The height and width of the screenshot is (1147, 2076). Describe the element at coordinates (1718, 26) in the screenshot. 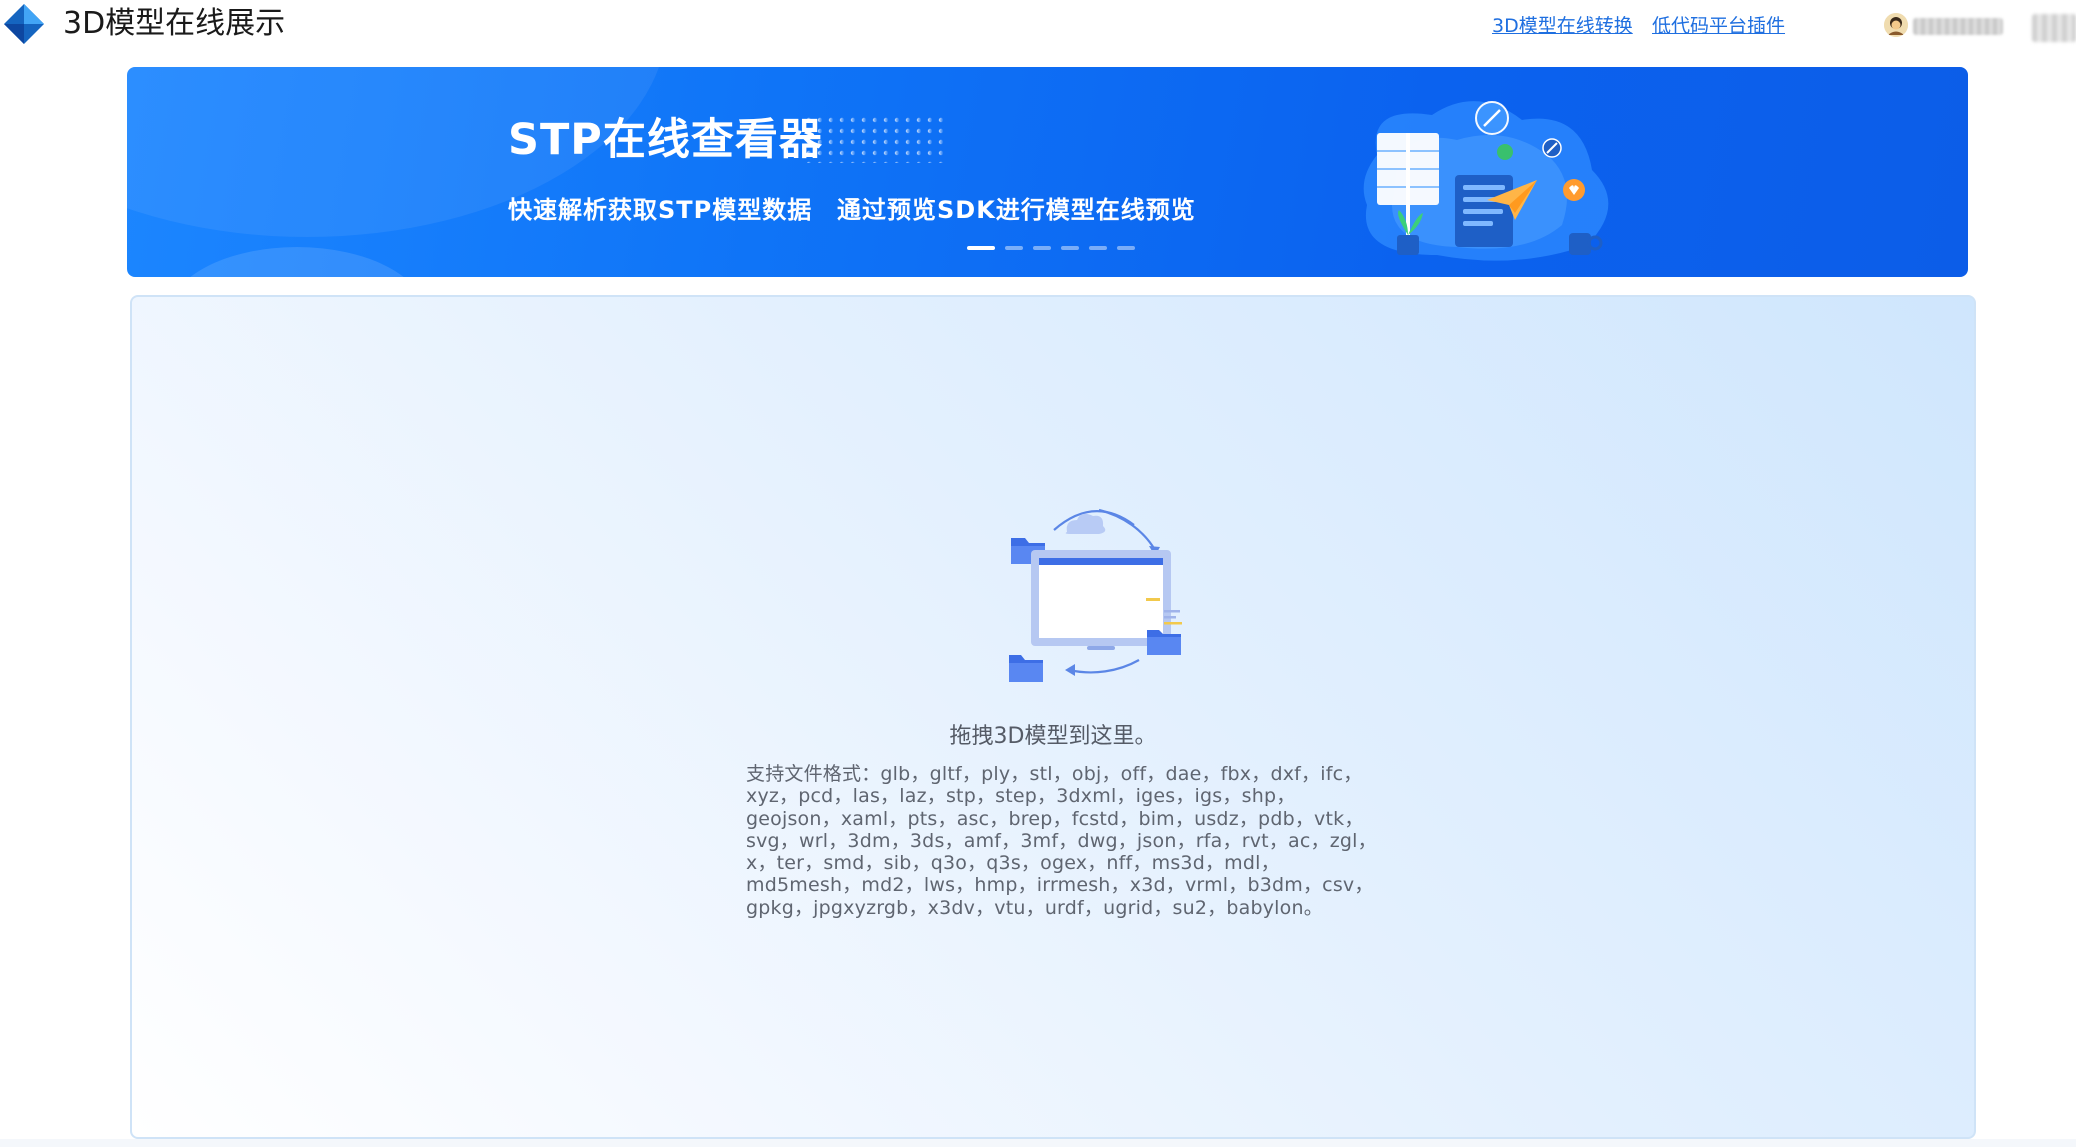

I see `nav-link-lowcode-plugin: 低代码平台插件` at that location.